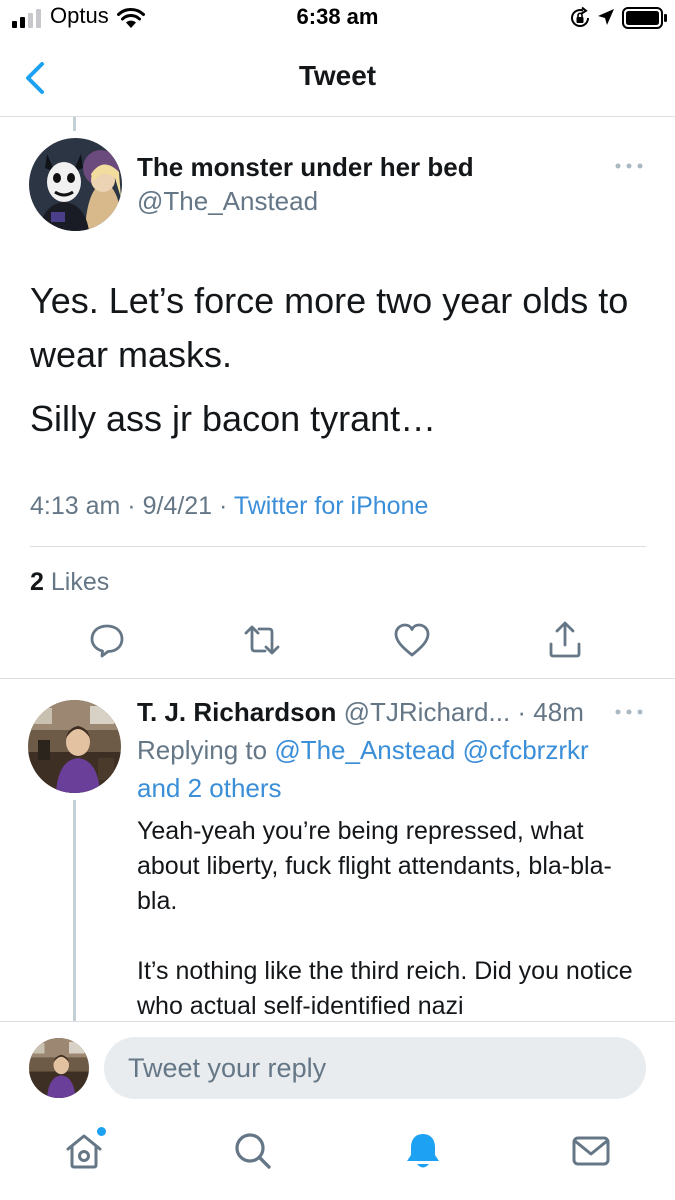  Describe the element at coordinates (262, 640) in the screenshot. I see `retweet-icon` at that location.